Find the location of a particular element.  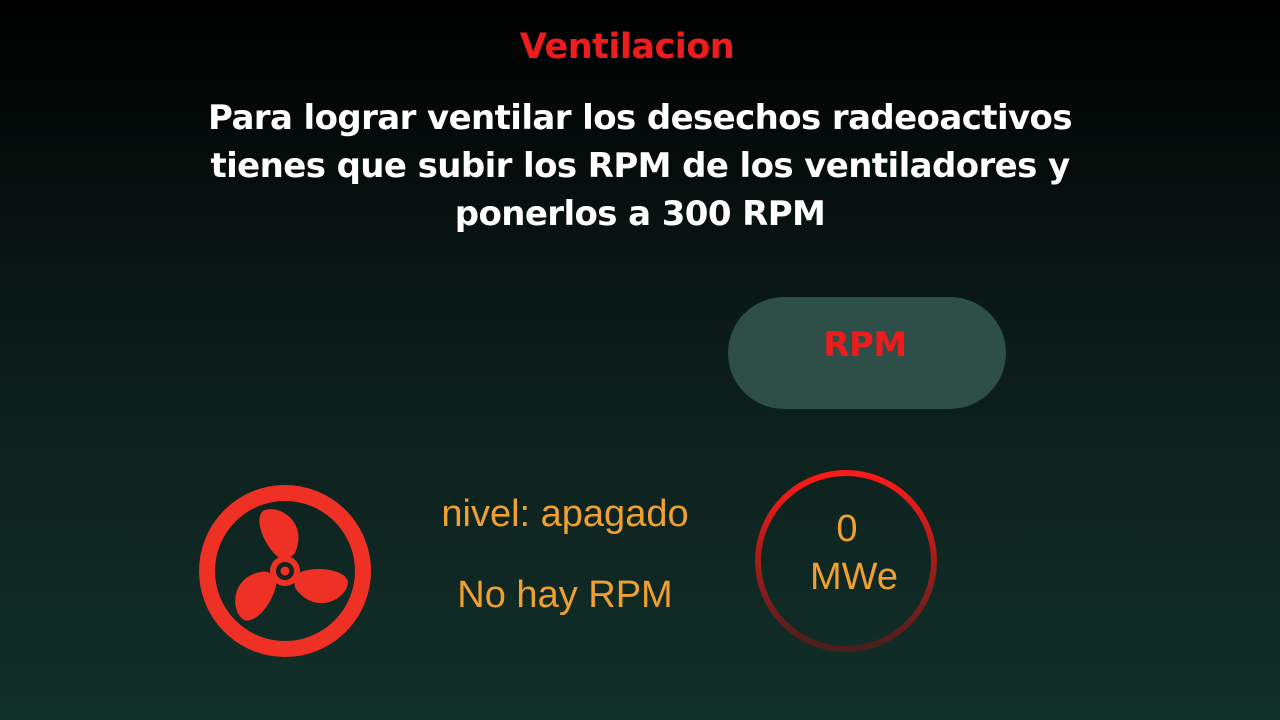

page-title: Ventilacion is located at coordinates (627, 47).